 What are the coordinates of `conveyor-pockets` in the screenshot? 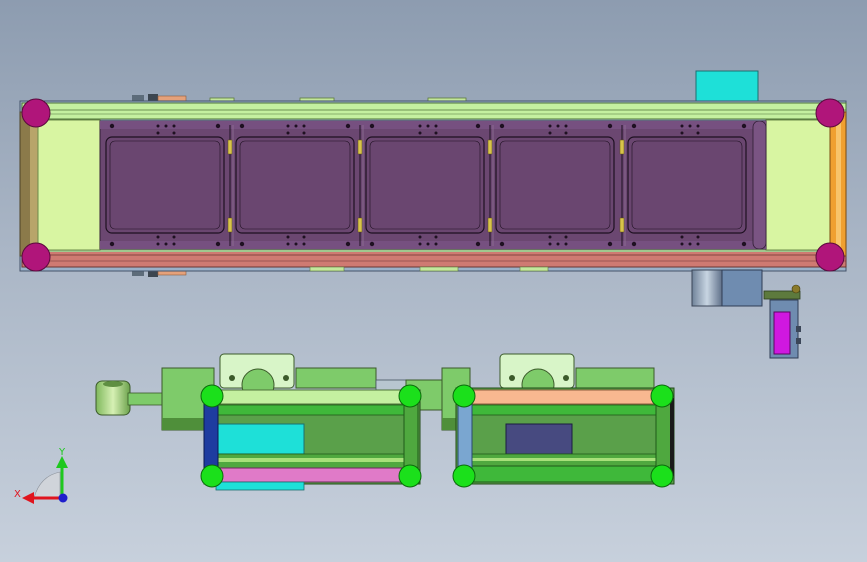 It's located at (426, 185).